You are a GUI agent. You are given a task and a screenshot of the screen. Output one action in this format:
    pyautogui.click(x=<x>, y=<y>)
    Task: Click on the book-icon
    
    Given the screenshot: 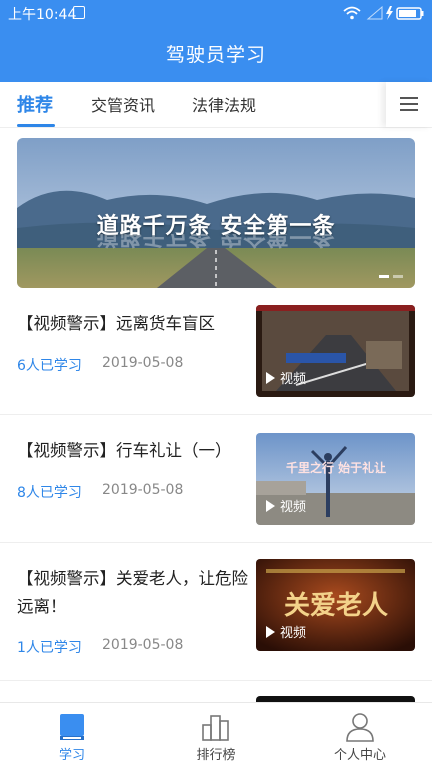 What is the action you would take?
    pyautogui.click(x=72, y=727)
    